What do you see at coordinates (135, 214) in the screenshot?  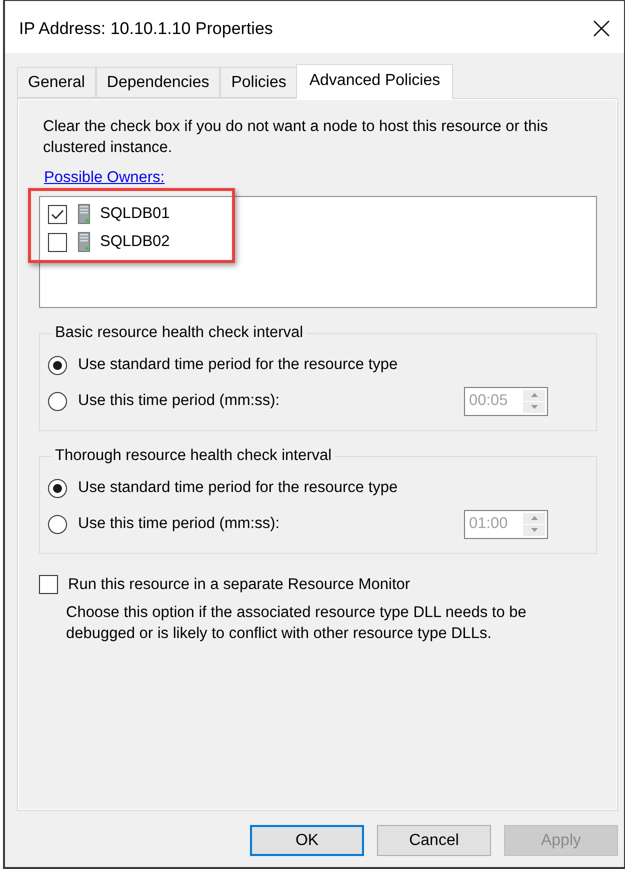 I see `node-name: SQLDB01` at bounding box center [135, 214].